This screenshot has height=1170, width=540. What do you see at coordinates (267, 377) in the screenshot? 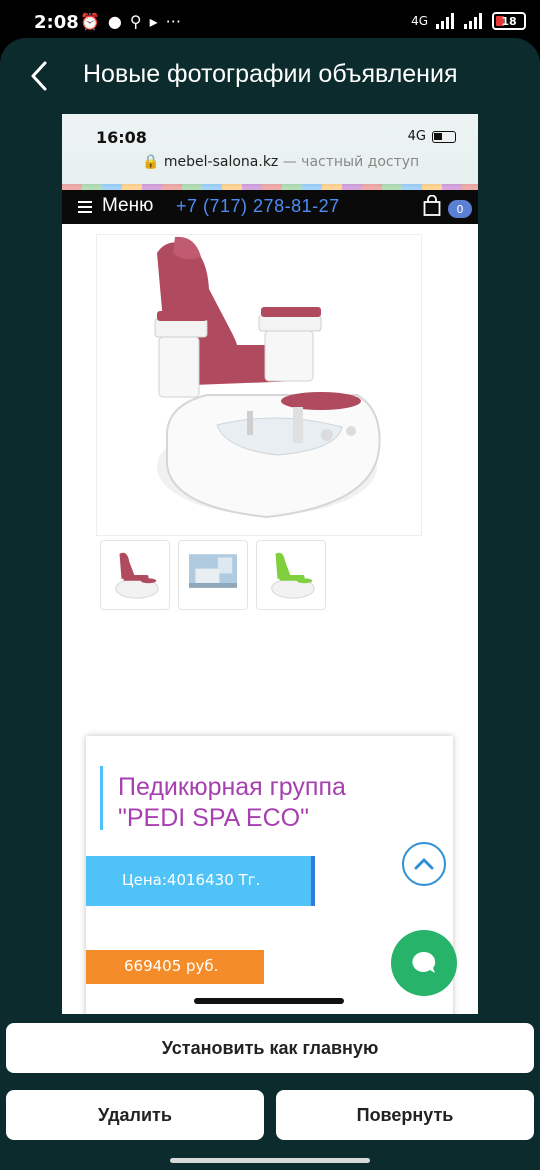
I see `pedicure-chair-image` at bounding box center [267, 377].